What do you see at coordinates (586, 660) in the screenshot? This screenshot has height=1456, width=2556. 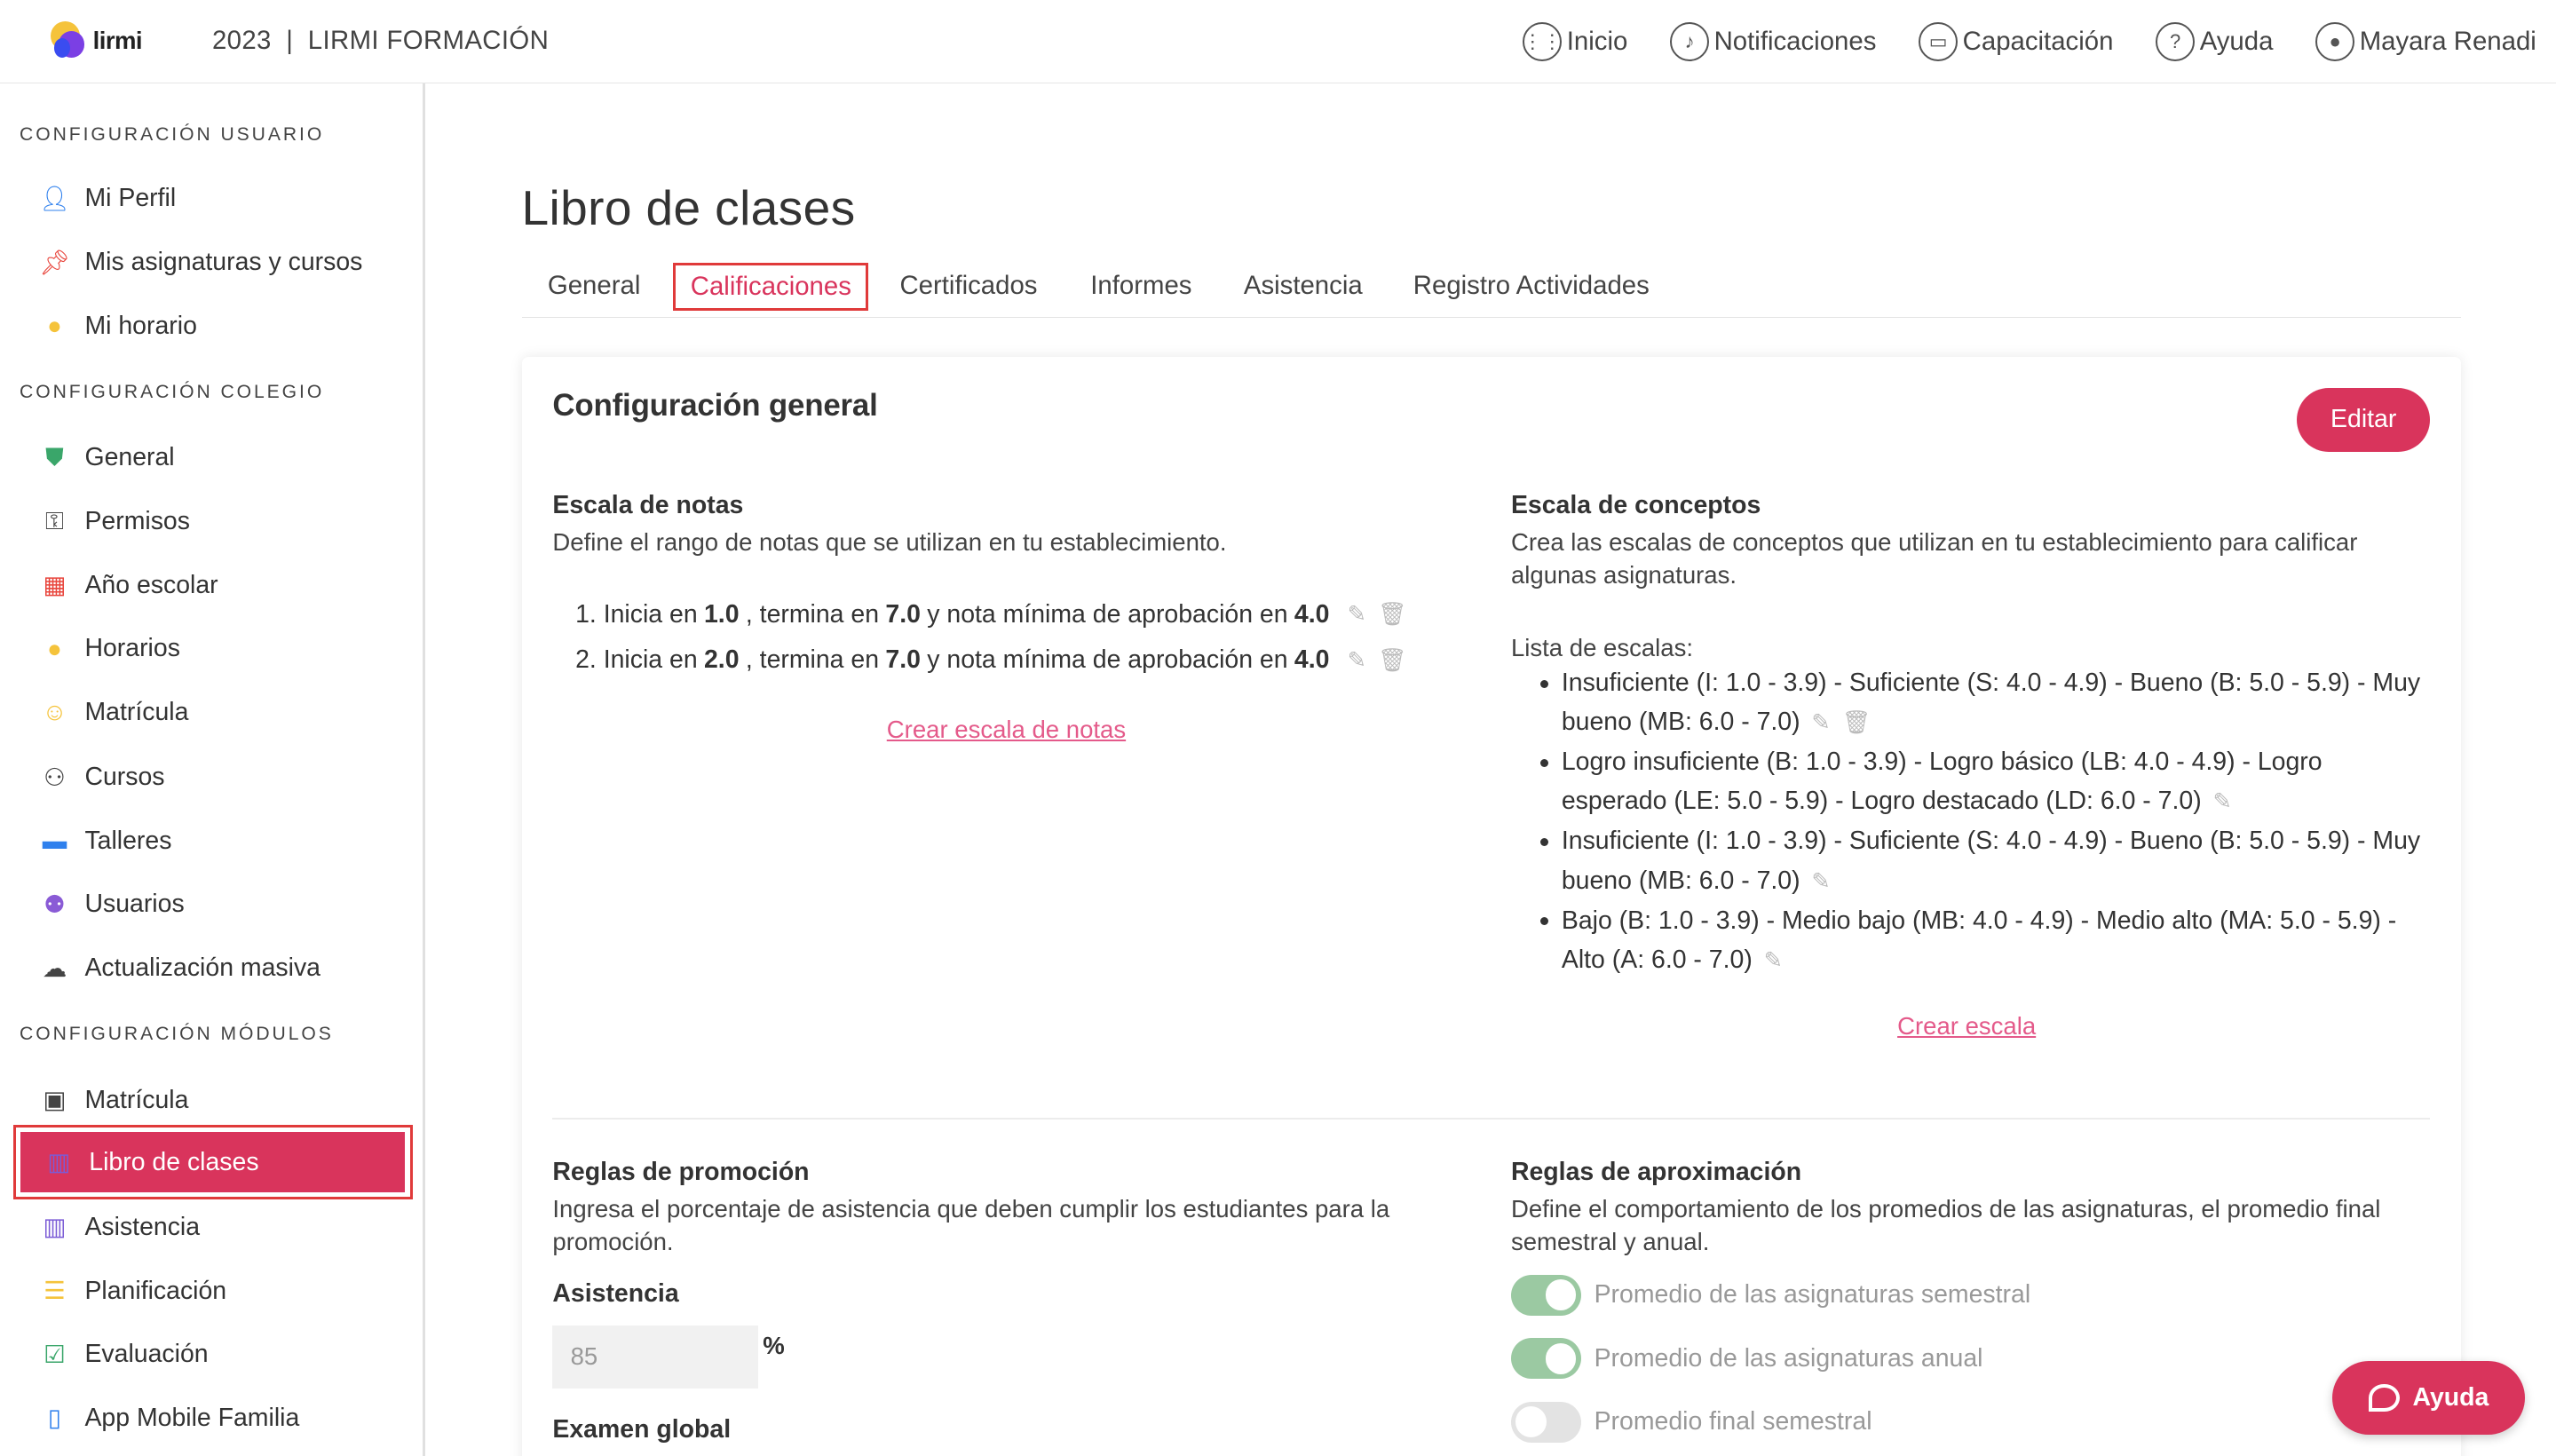 I see `item-number: 2.` at bounding box center [586, 660].